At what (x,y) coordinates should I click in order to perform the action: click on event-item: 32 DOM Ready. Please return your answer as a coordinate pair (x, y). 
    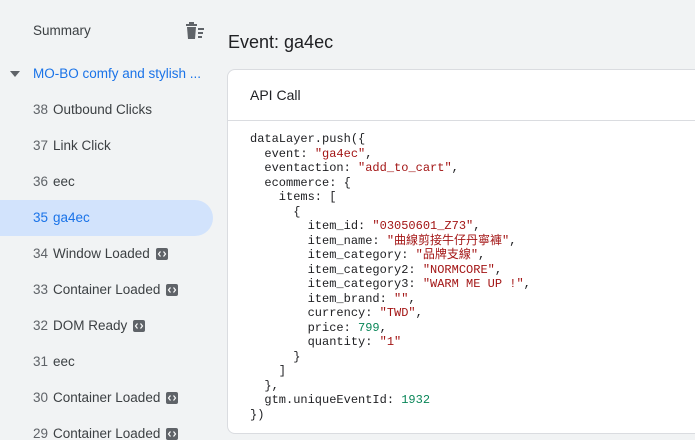
    Looking at the image, I should click on (106, 326).